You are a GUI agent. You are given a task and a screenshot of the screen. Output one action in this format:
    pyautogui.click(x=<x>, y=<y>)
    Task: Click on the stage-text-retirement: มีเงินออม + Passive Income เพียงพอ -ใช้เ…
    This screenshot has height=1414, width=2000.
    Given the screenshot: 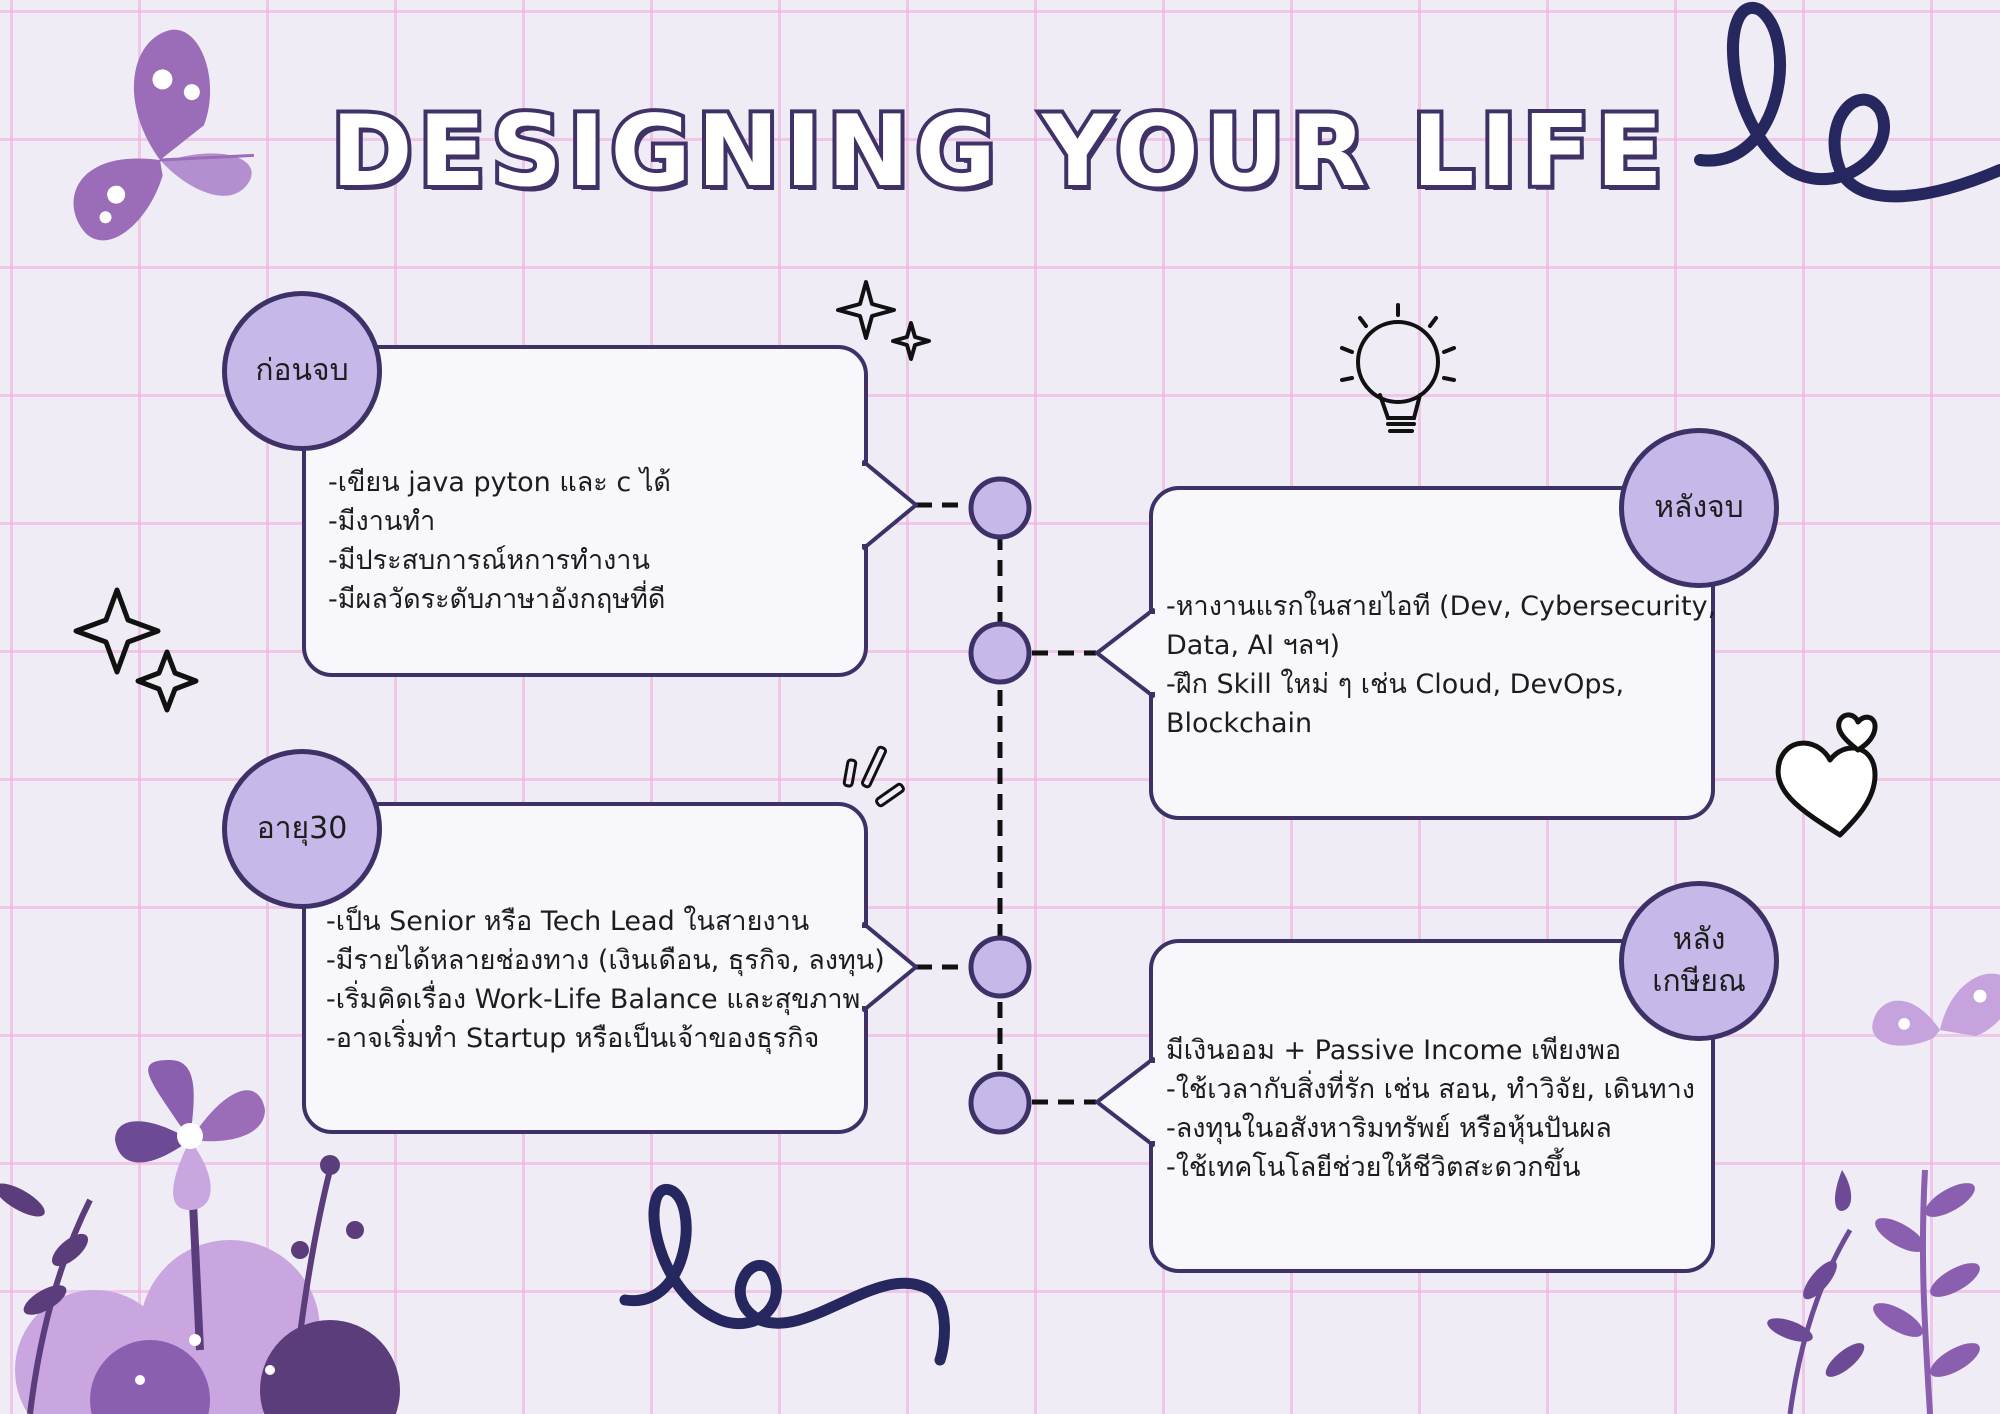 What is the action you would take?
    pyautogui.click(x=1430, y=1109)
    